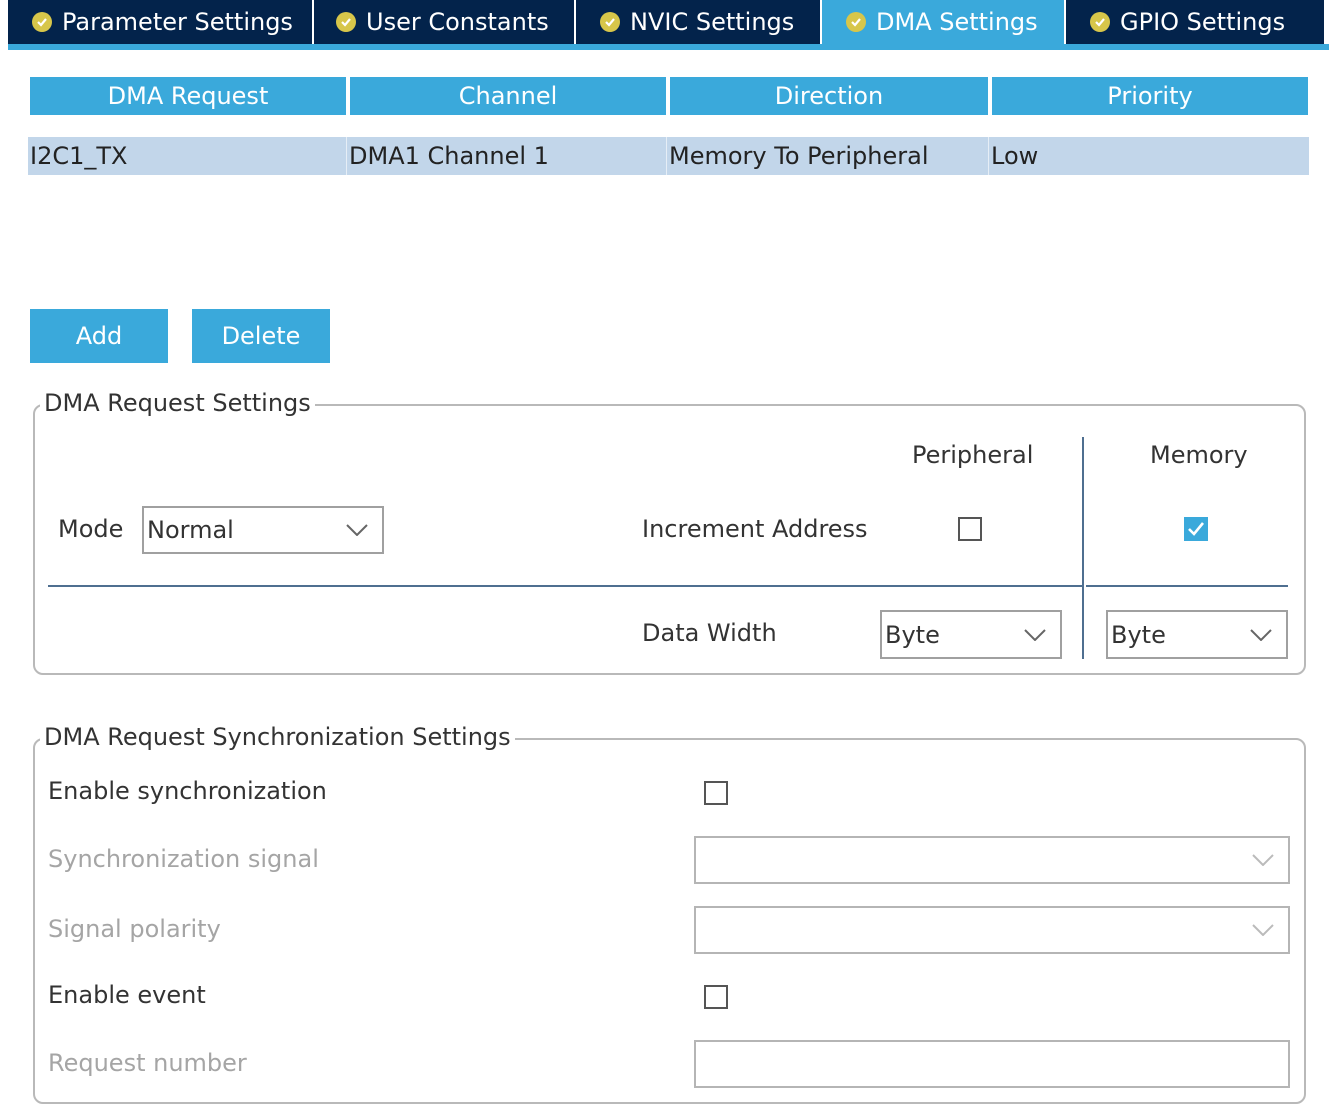  Describe the element at coordinates (1199, 455) in the screenshot. I see `memory-header: Memory` at that location.